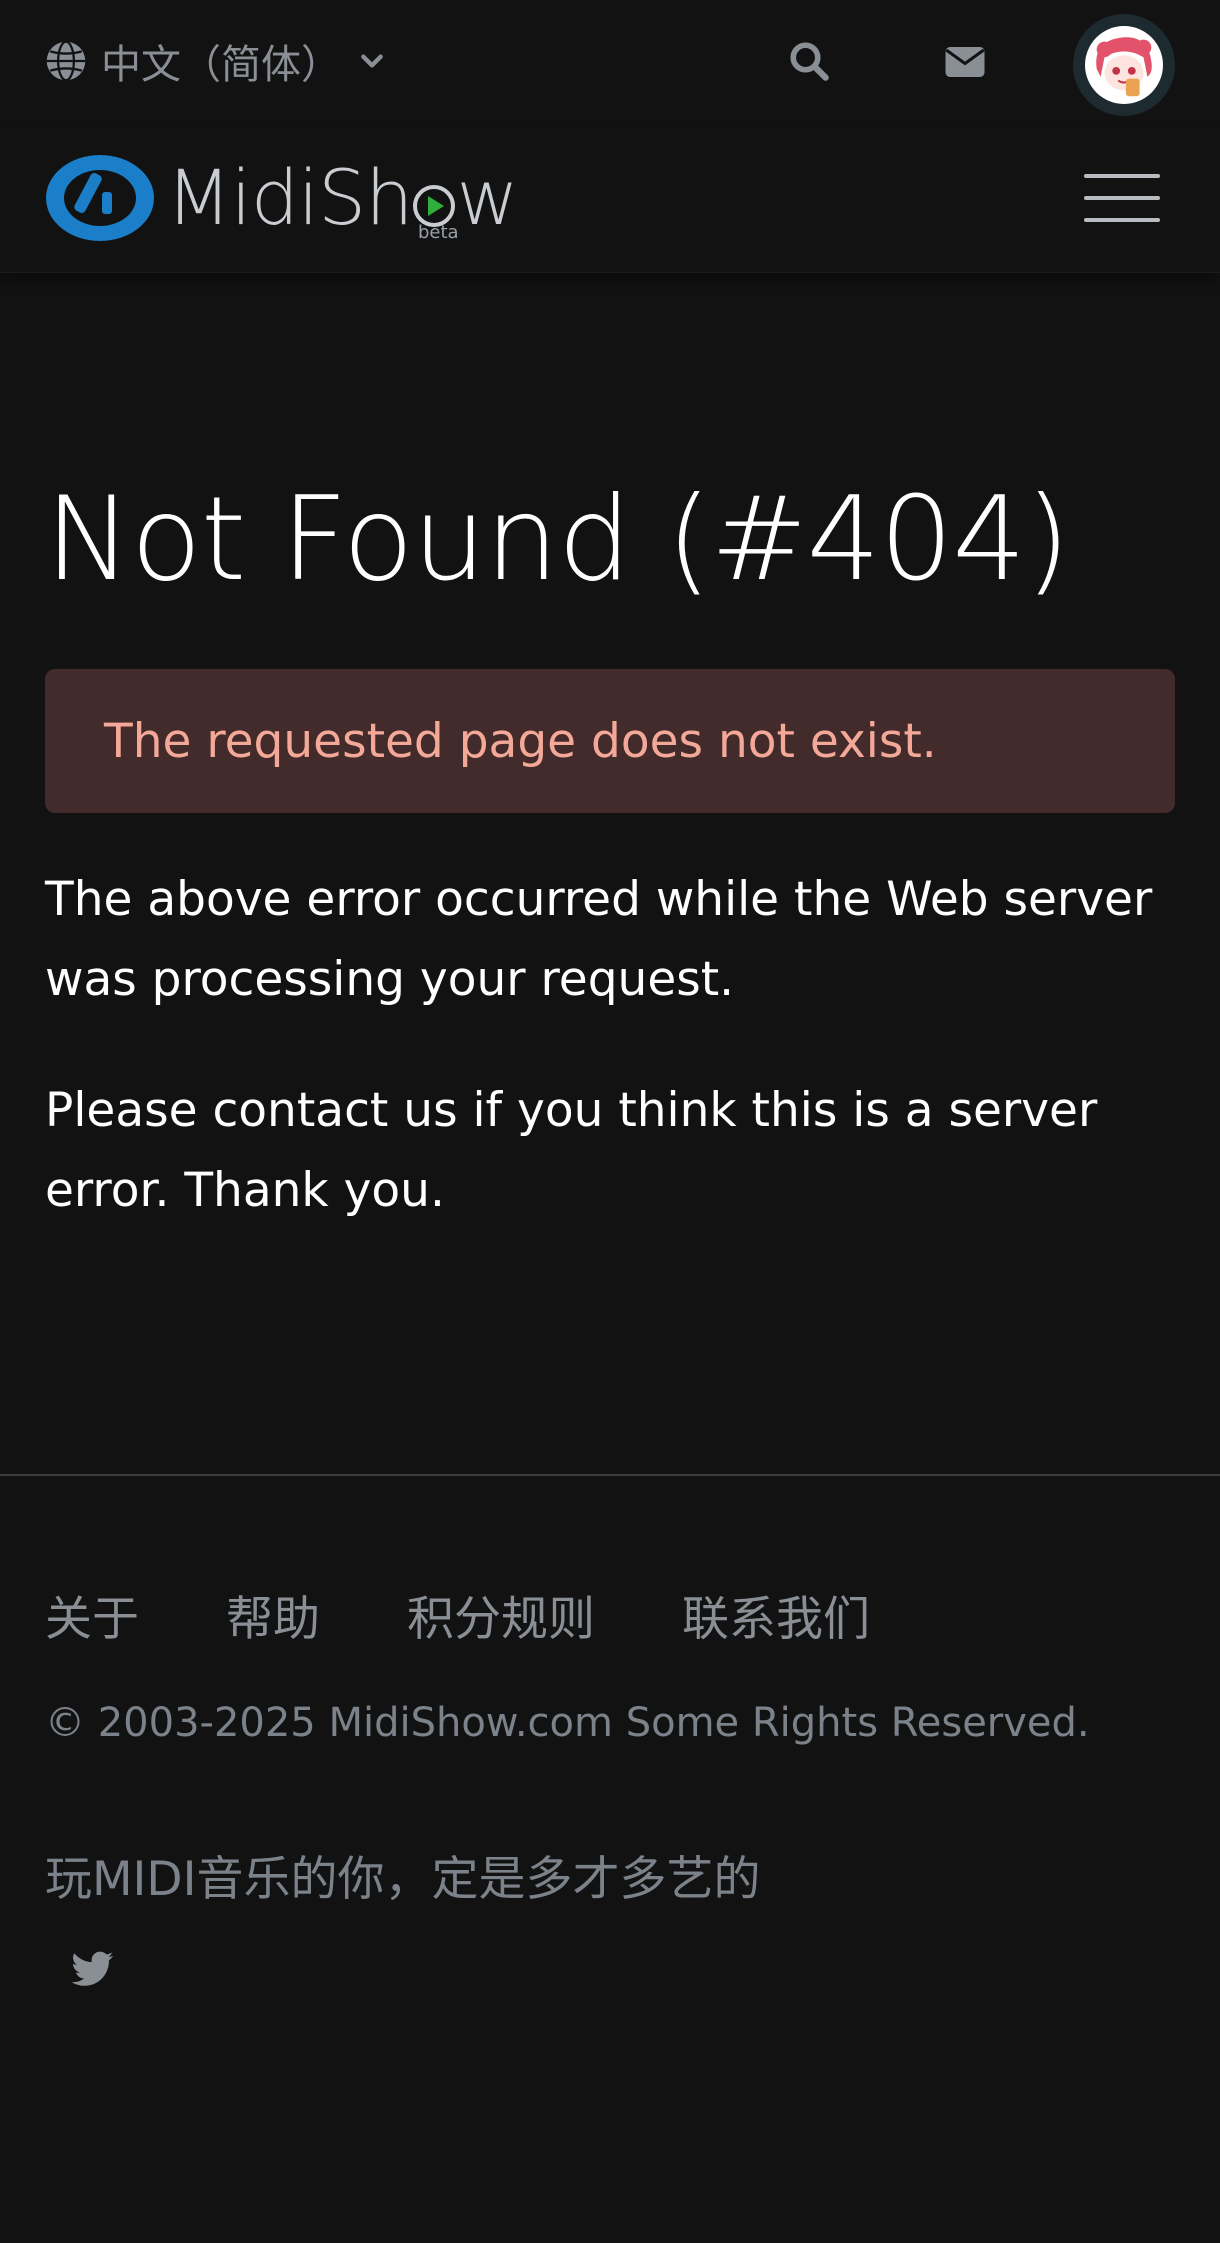  What do you see at coordinates (93, 1969) in the screenshot?
I see `twitter-icon` at bounding box center [93, 1969].